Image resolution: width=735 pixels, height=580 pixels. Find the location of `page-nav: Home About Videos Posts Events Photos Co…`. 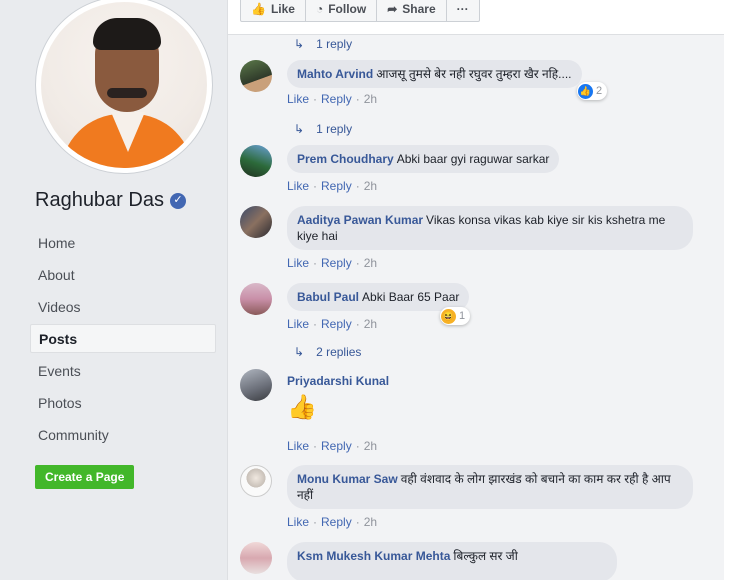

page-nav: Home About Videos Posts Events Photos Co… is located at coordinates (123, 340).